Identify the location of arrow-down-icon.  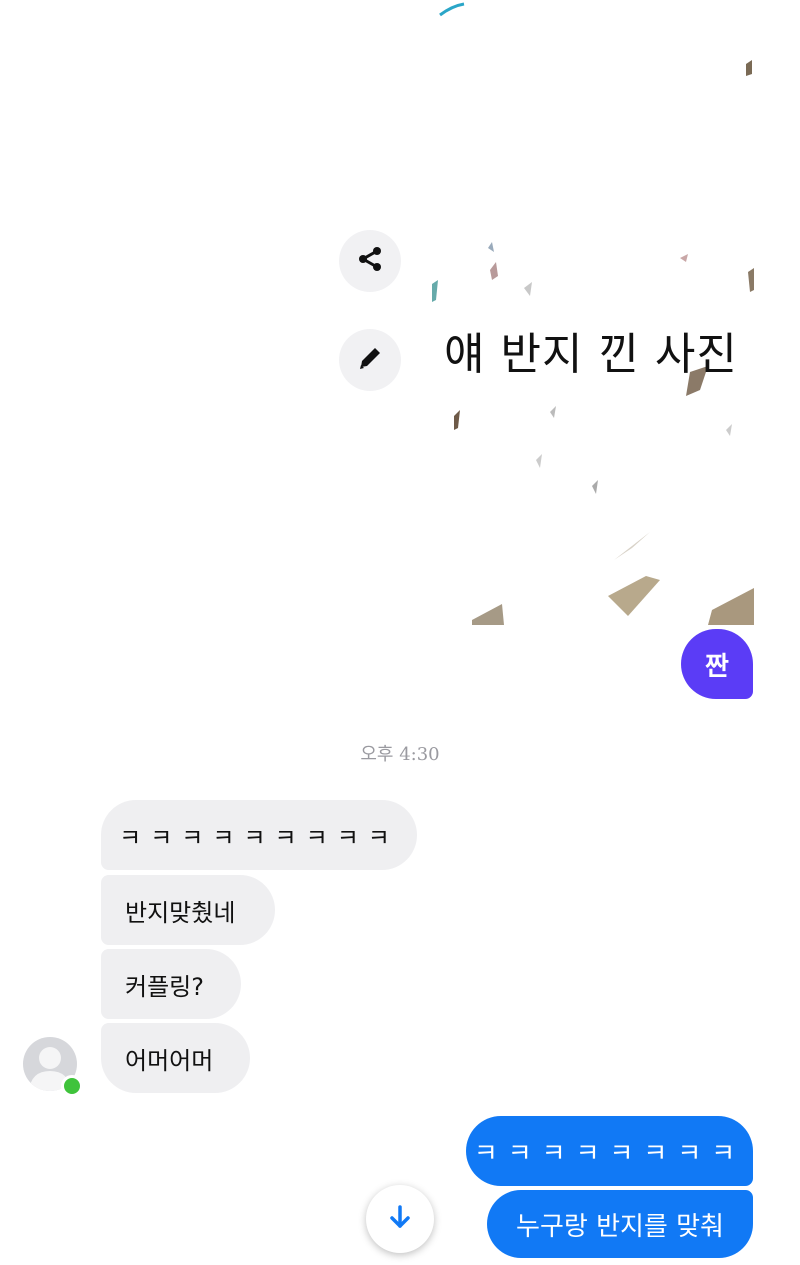
(400, 1219).